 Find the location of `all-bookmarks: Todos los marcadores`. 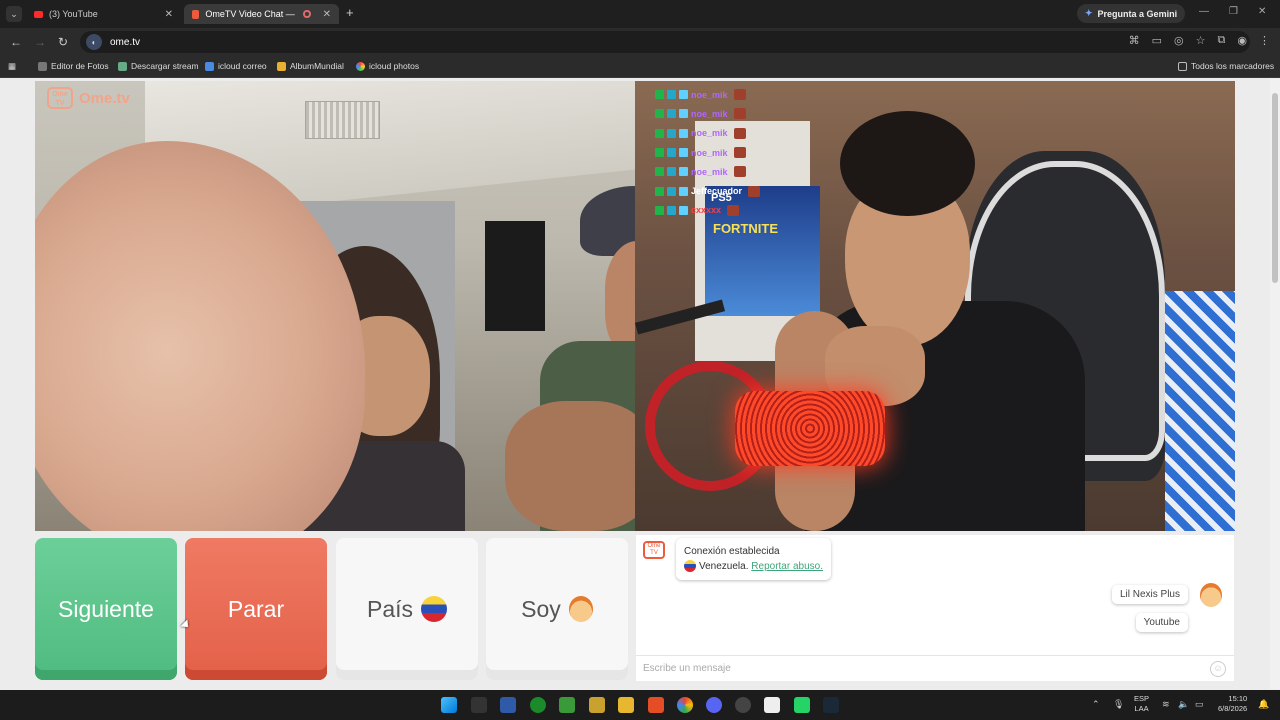

all-bookmarks: Todos los marcadores is located at coordinates (1226, 66).